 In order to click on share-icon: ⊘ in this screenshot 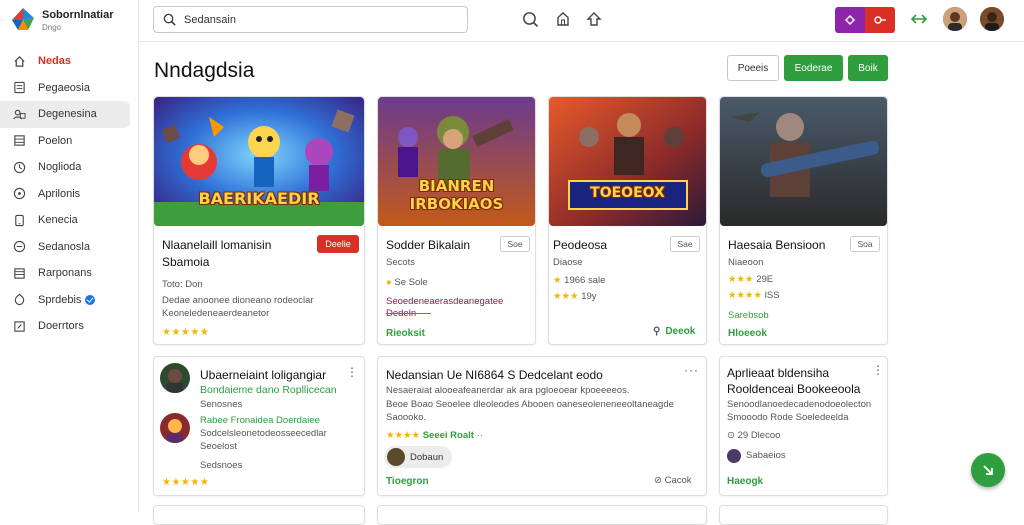, I will do `click(658, 480)`.